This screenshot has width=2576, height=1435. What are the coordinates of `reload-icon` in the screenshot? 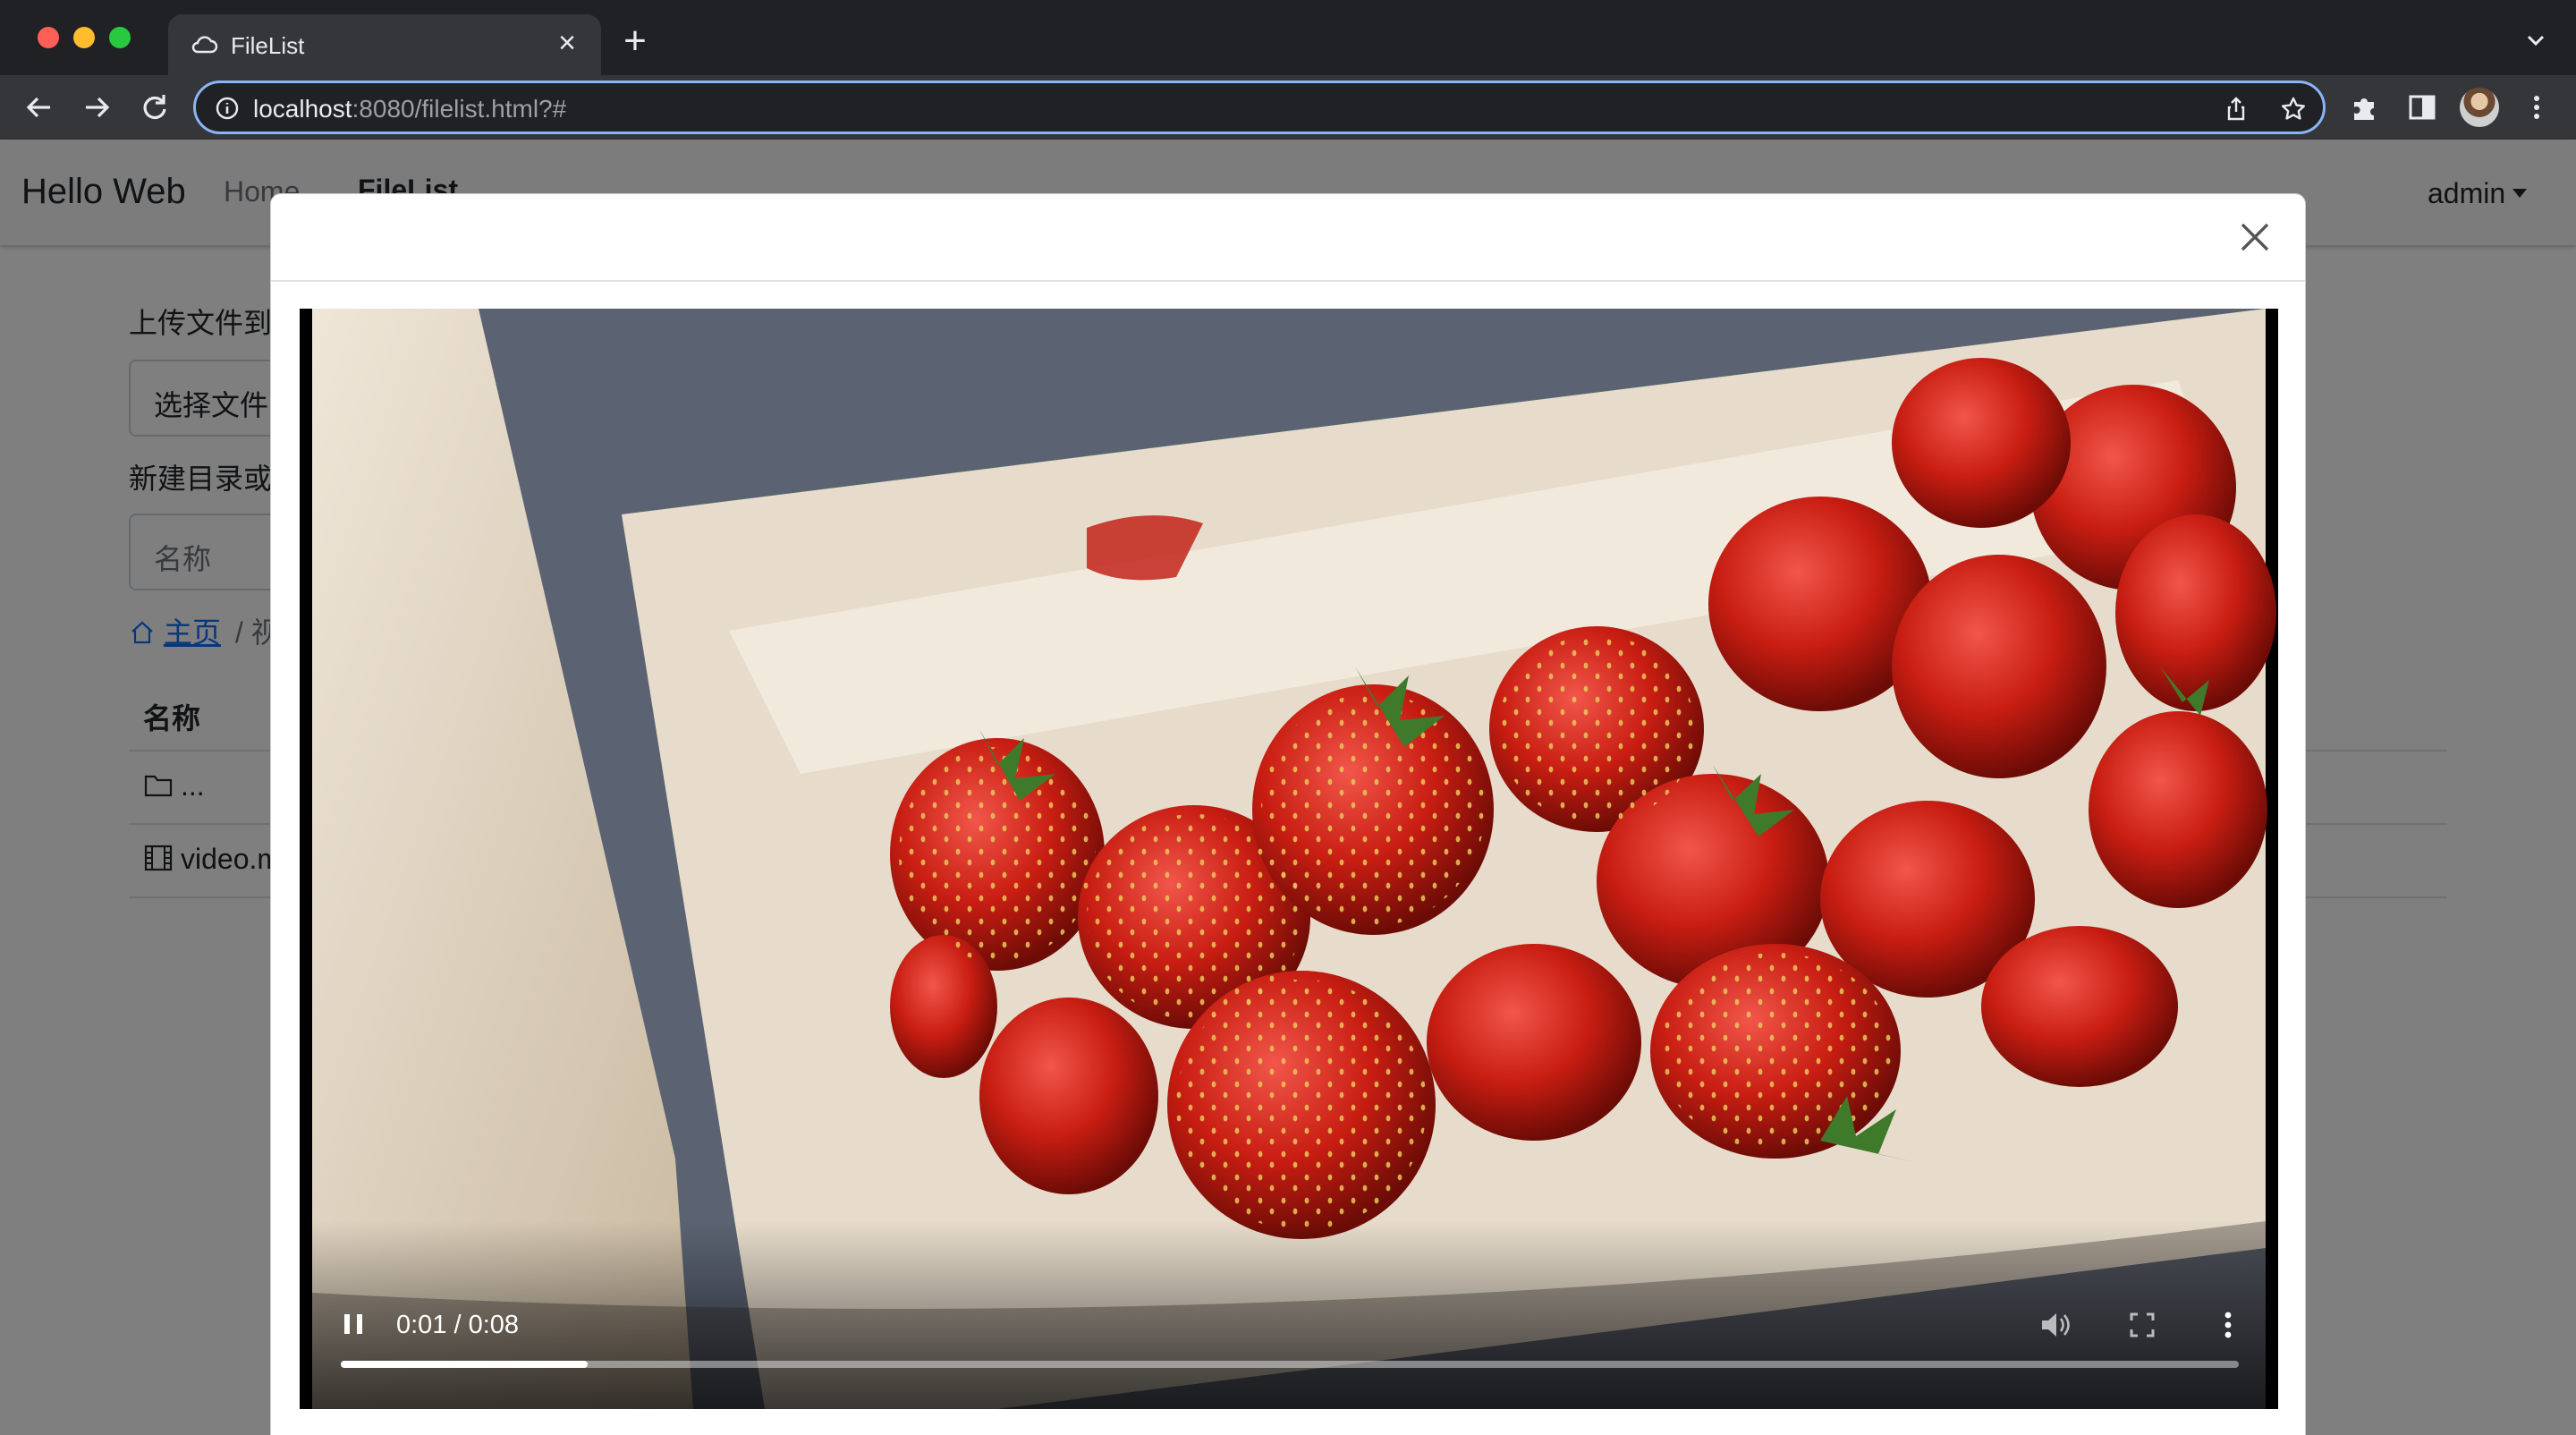 It's located at (154, 107).